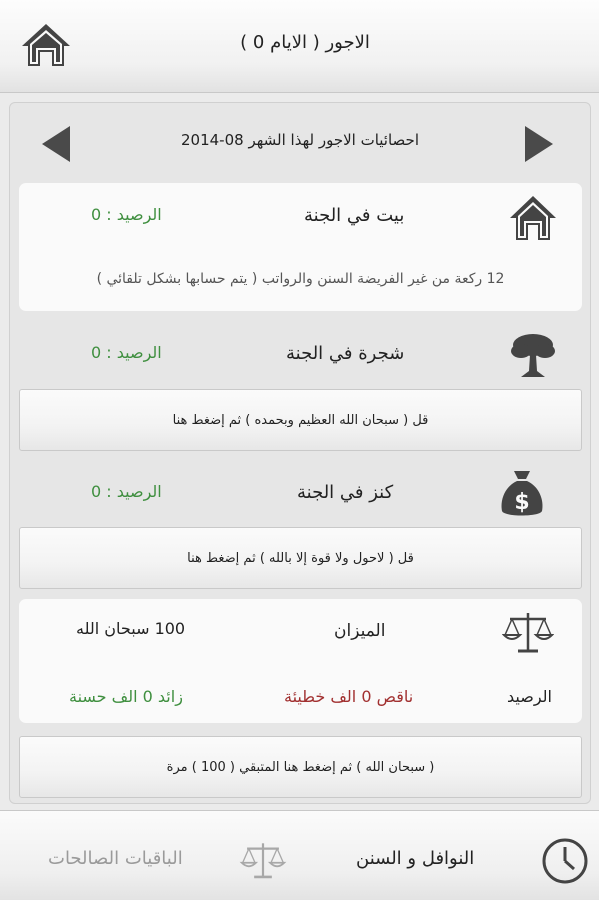 Image resolution: width=599 pixels, height=900 pixels. What do you see at coordinates (126, 491) in the screenshot?
I see `treasure-balance: الرصيد : 0` at bounding box center [126, 491].